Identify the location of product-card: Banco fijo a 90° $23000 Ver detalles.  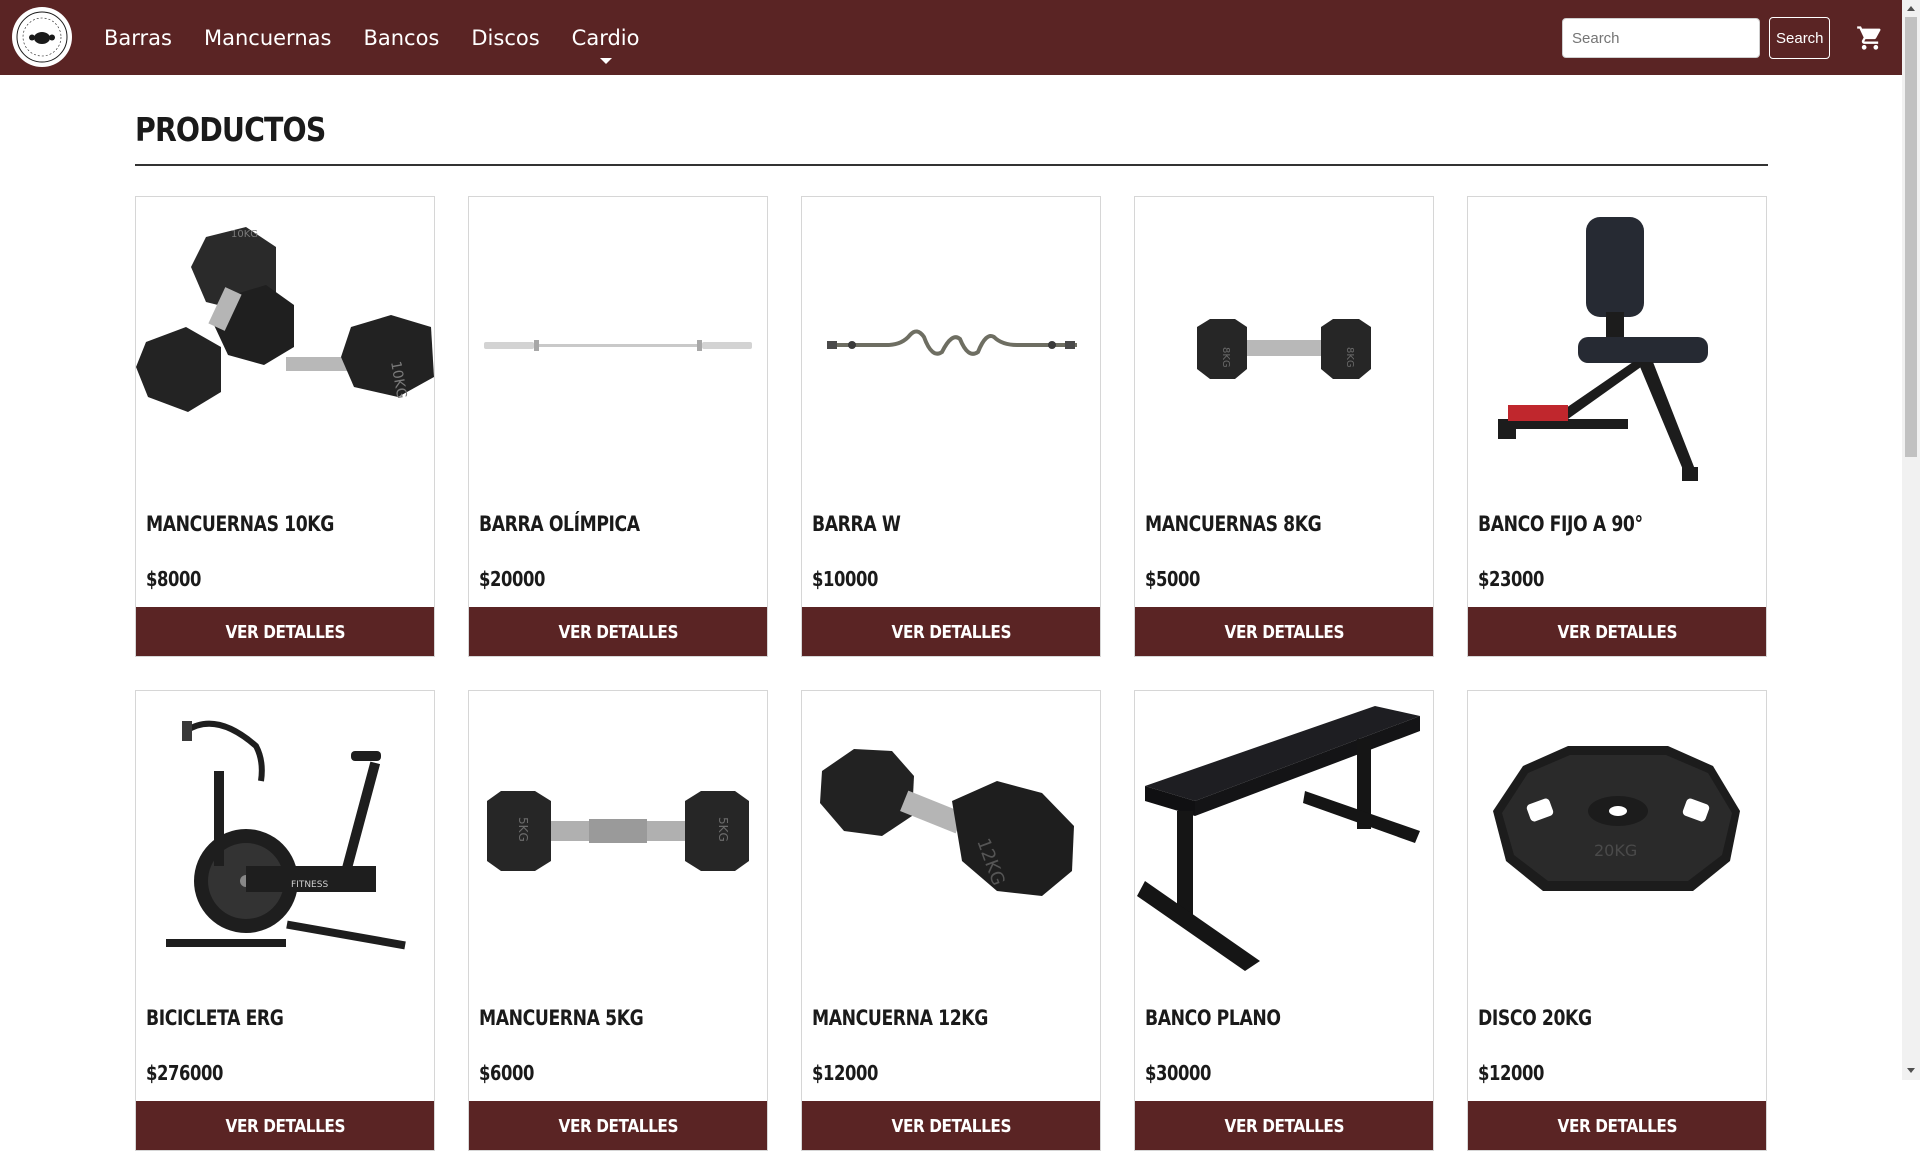
(1617, 426).